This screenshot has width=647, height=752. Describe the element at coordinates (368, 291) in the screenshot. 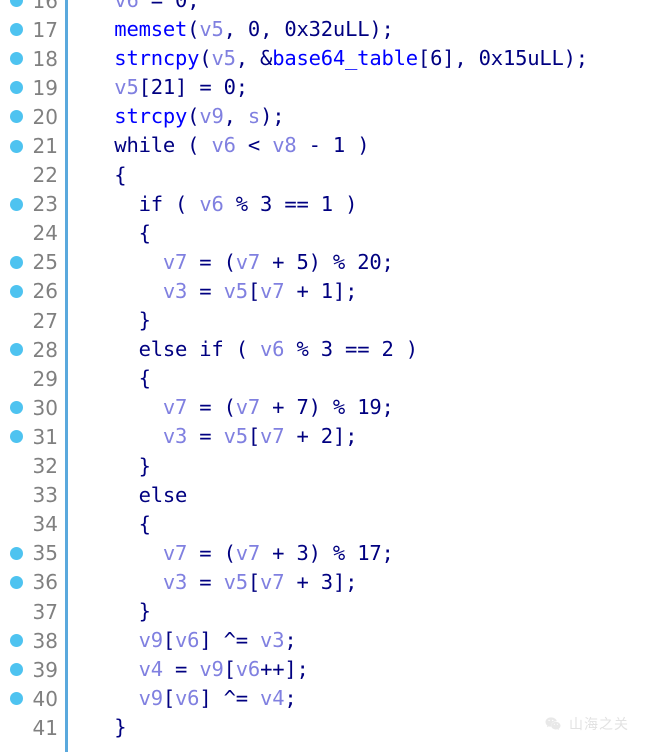

I see `code-line: v3 = v5[v7 + 1];` at that location.